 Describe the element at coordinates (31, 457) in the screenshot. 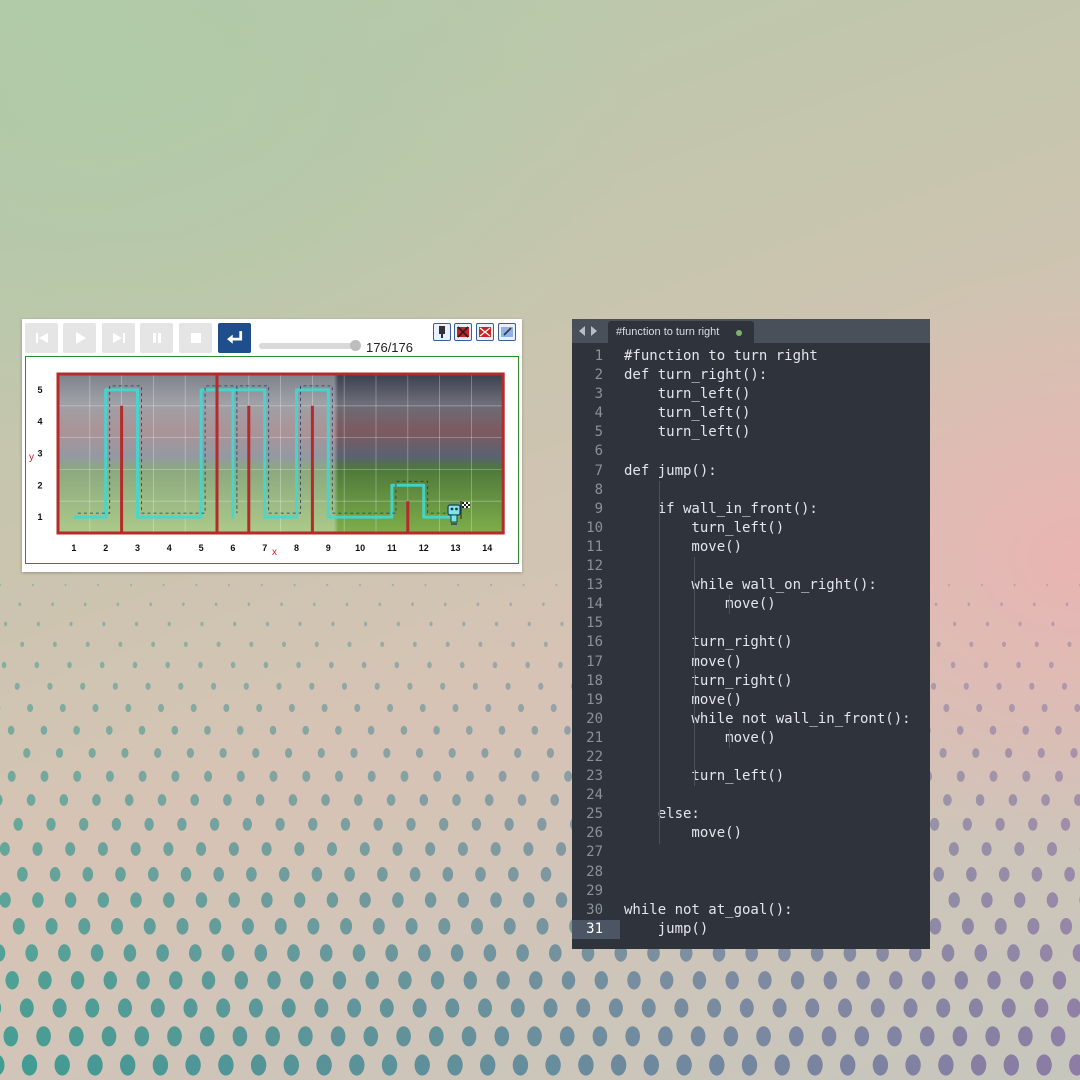

I see `y-axis-label: y` at that location.